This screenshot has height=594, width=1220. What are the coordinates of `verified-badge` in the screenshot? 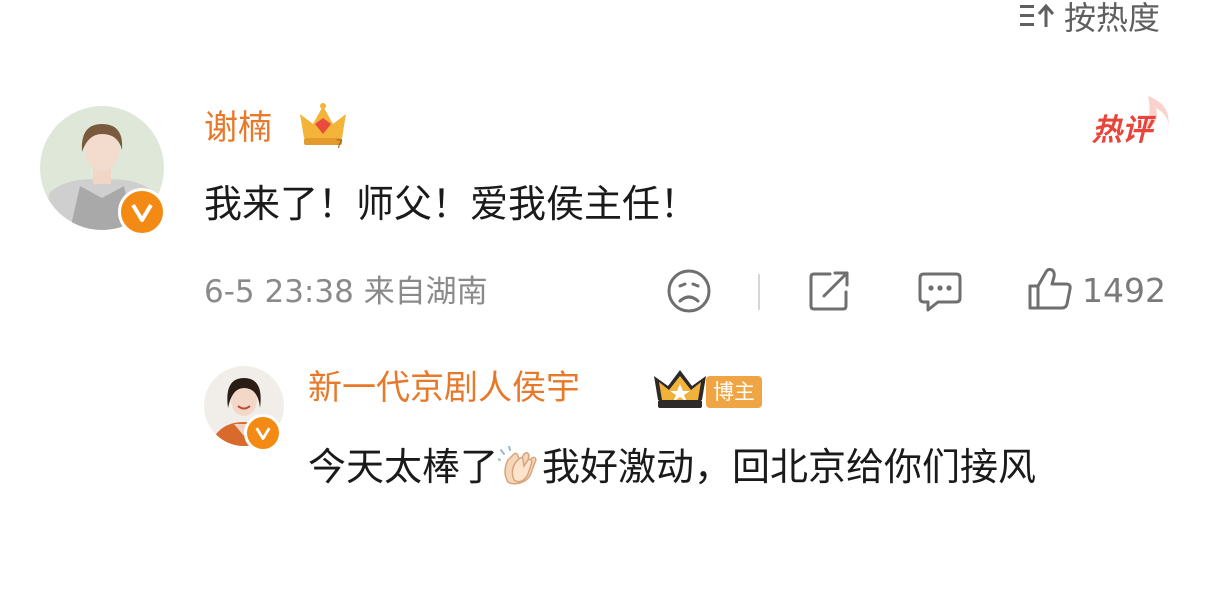 It's located at (142, 212).